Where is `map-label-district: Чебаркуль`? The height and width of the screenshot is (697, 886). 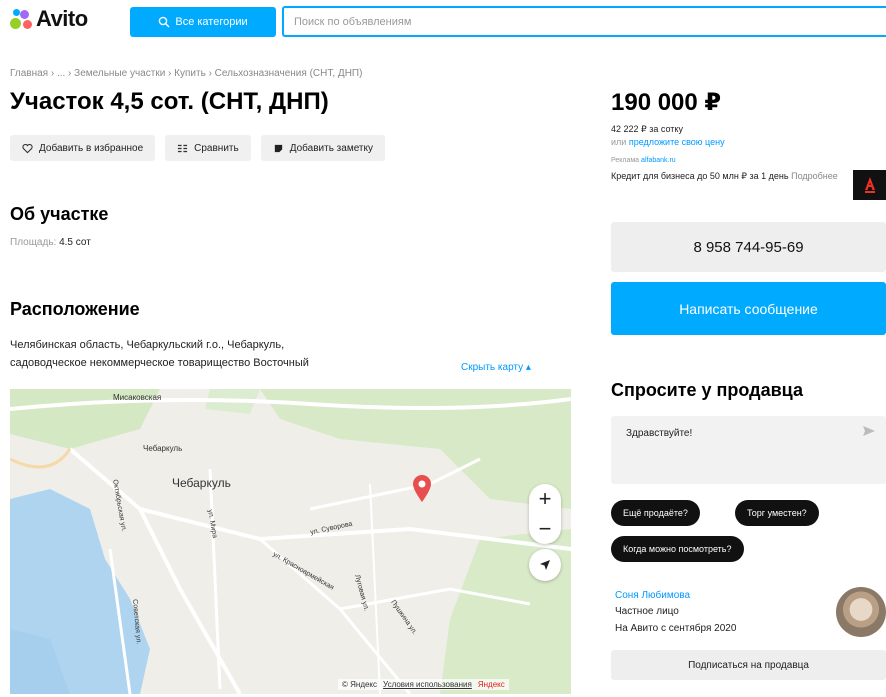
map-label-district: Чебаркуль is located at coordinates (163, 448).